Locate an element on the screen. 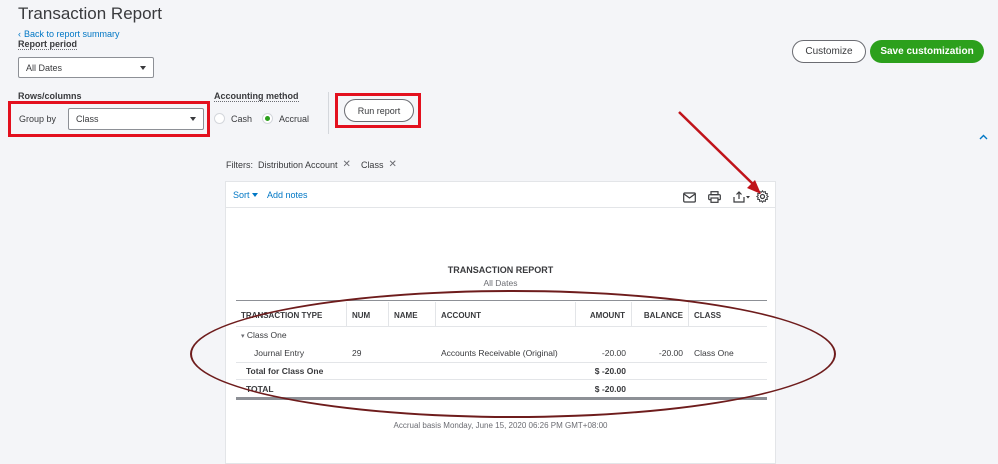  email-icon is located at coordinates (690, 196).